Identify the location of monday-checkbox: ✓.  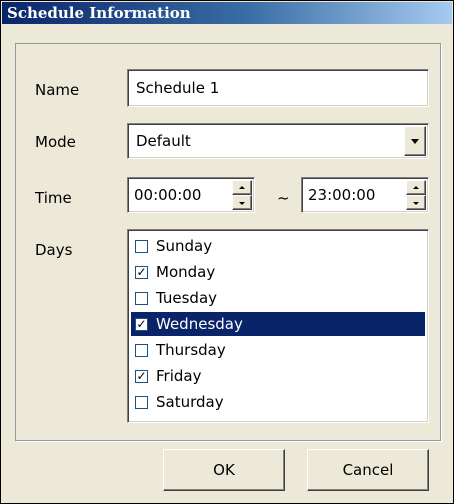
(141, 272).